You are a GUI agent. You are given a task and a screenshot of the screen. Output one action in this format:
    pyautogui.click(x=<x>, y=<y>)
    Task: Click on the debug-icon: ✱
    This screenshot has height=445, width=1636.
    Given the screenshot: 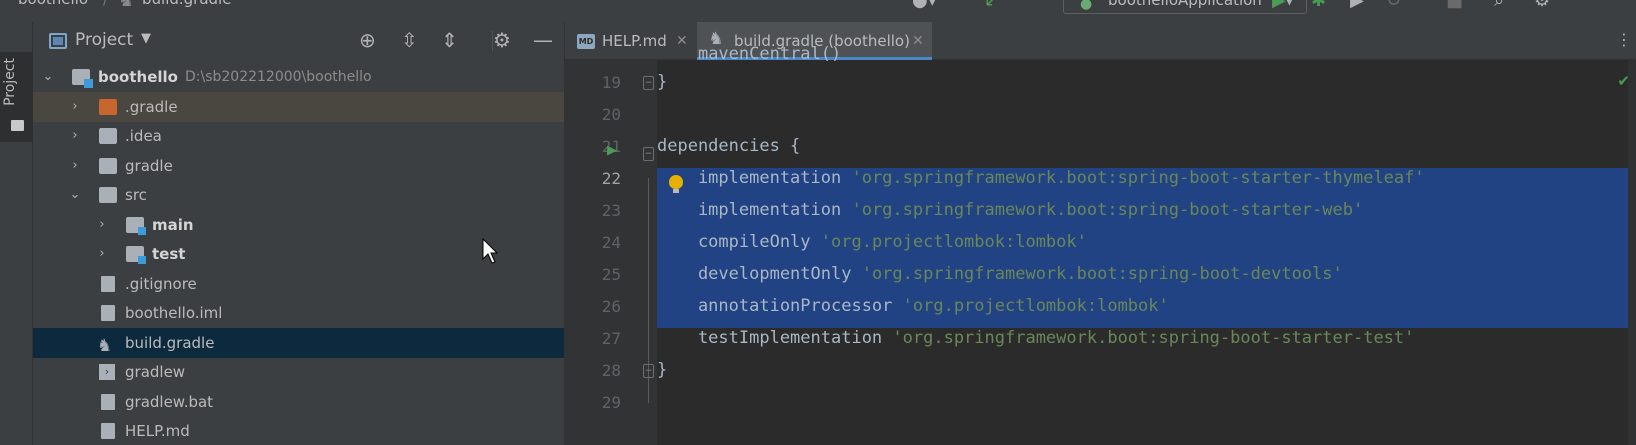 What is the action you would take?
    pyautogui.click(x=1318, y=5)
    